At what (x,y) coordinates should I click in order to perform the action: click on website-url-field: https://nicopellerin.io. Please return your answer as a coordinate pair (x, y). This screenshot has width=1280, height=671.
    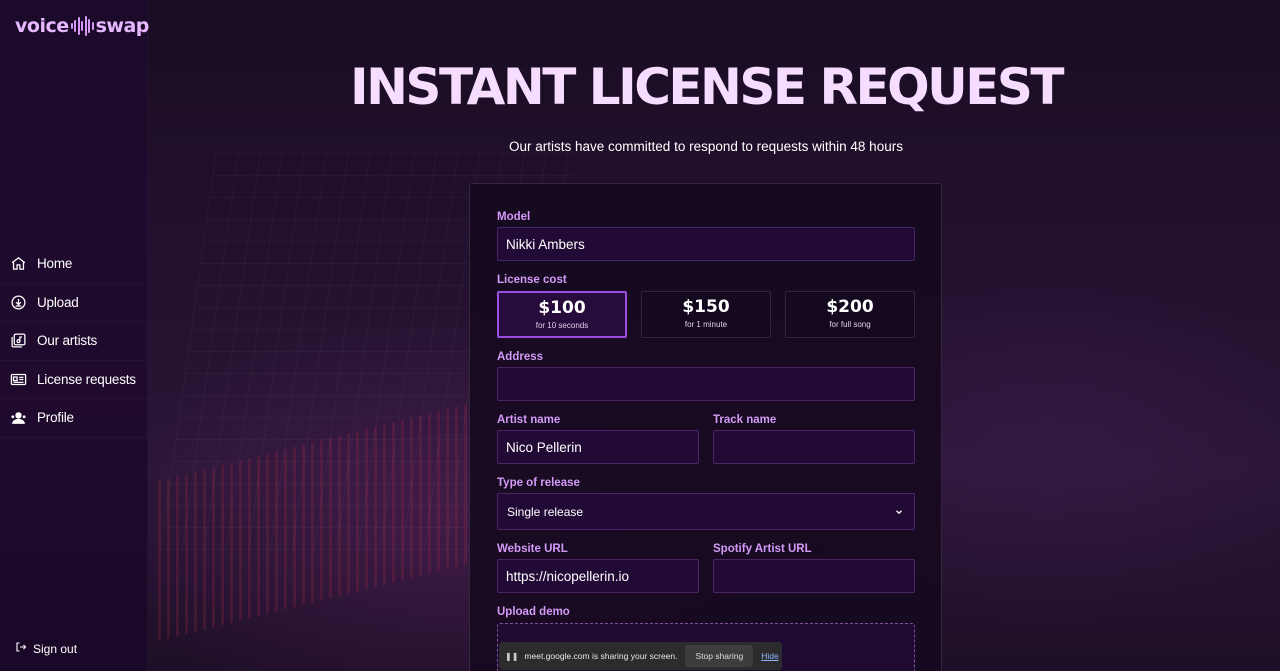
    Looking at the image, I should click on (598, 576).